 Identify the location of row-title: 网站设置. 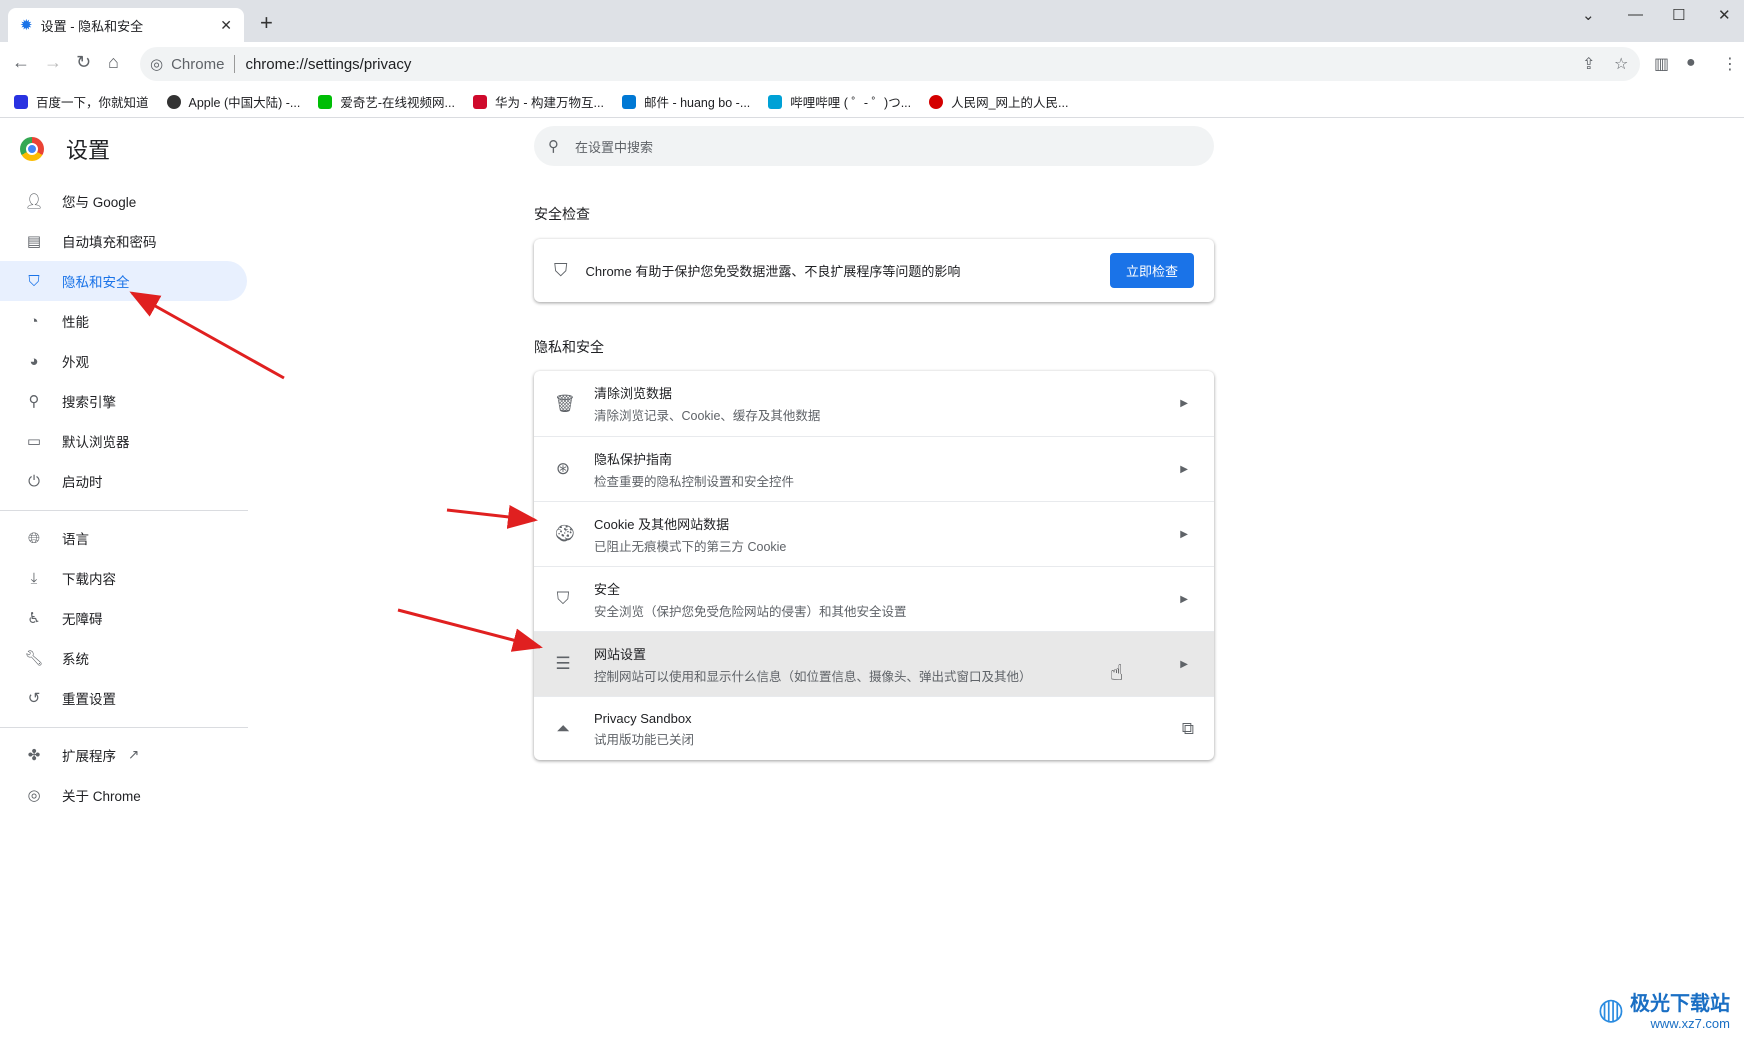
(620, 654).